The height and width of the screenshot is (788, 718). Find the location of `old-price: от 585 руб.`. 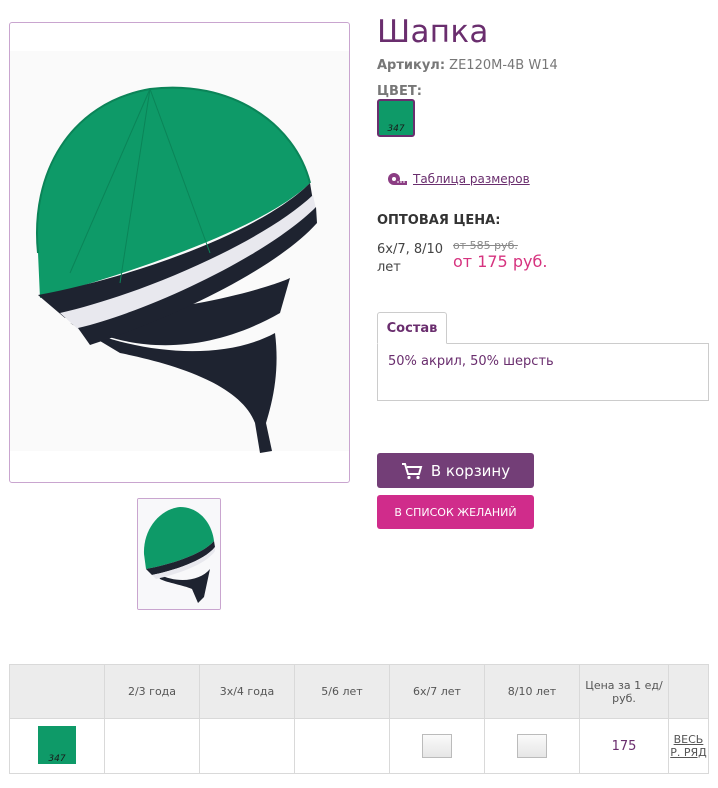

old-price: от 585 руб. is located at coordinates (485, 245).